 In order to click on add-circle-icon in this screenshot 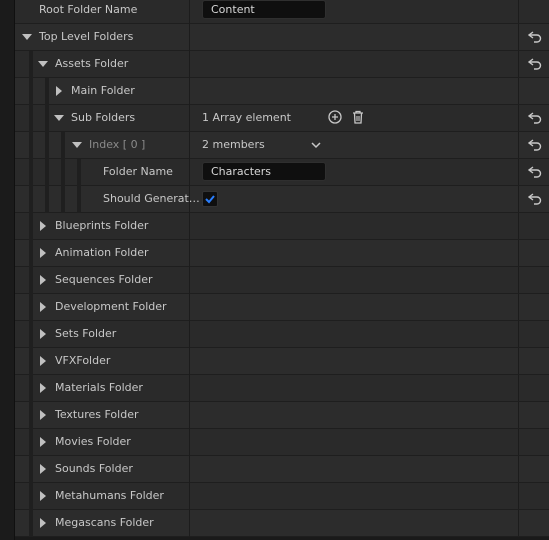, I will do `click(335, 117)`.